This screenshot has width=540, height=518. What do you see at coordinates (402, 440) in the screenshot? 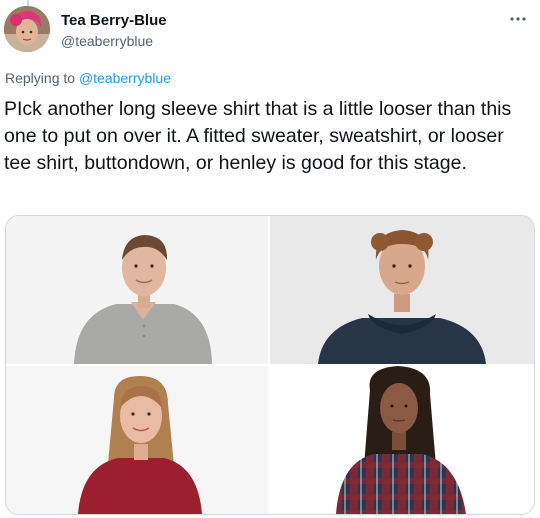
I see `photo-woman-flannel` at bounding box center [402, 440].